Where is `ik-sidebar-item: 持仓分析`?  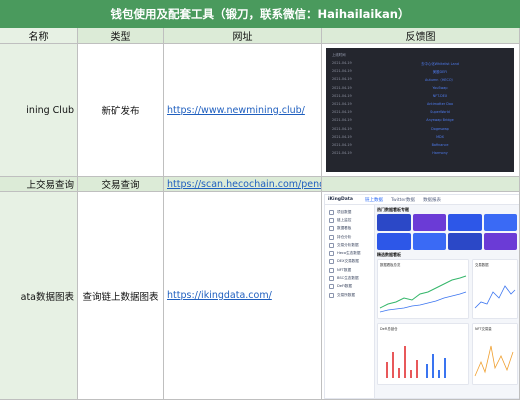 ik-sidebar-item: 持仓分析 is located at coordinates (349, 237).